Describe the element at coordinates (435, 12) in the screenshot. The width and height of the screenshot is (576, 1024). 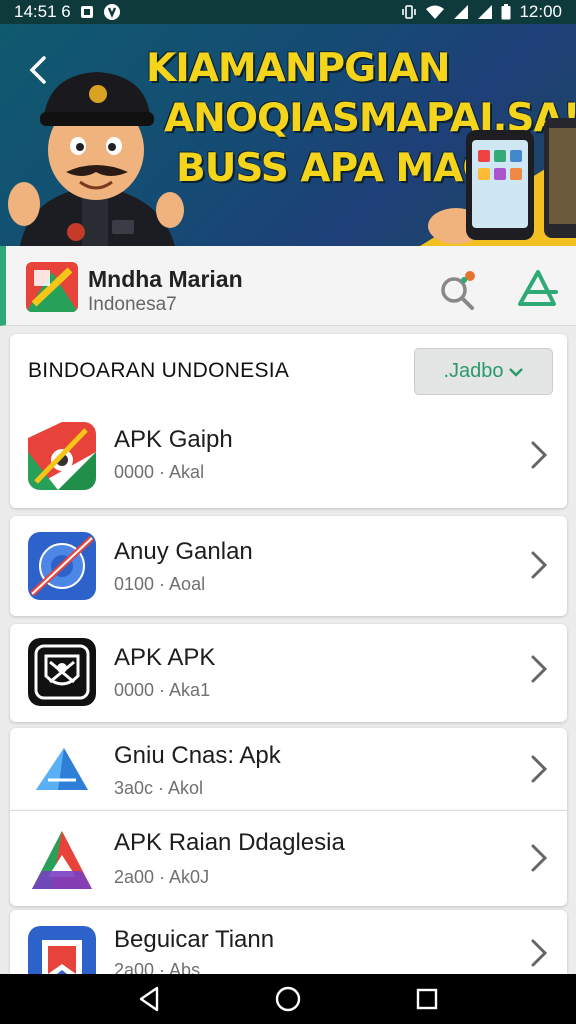
I see `wifi-icon` at that location.